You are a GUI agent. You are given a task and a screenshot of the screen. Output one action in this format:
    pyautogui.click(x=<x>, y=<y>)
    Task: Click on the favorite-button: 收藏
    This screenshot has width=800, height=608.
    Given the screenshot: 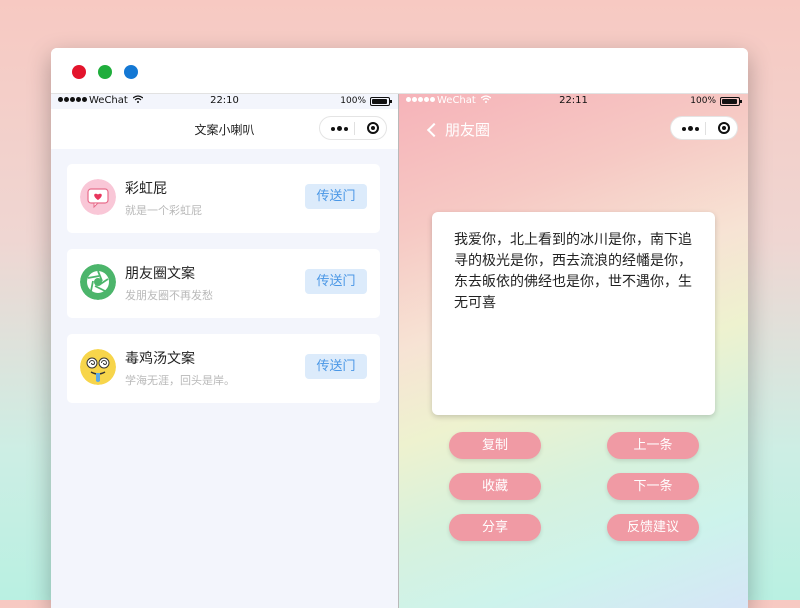 What is the action you would take?
    pyautogui.click(x=495, y=486)
    